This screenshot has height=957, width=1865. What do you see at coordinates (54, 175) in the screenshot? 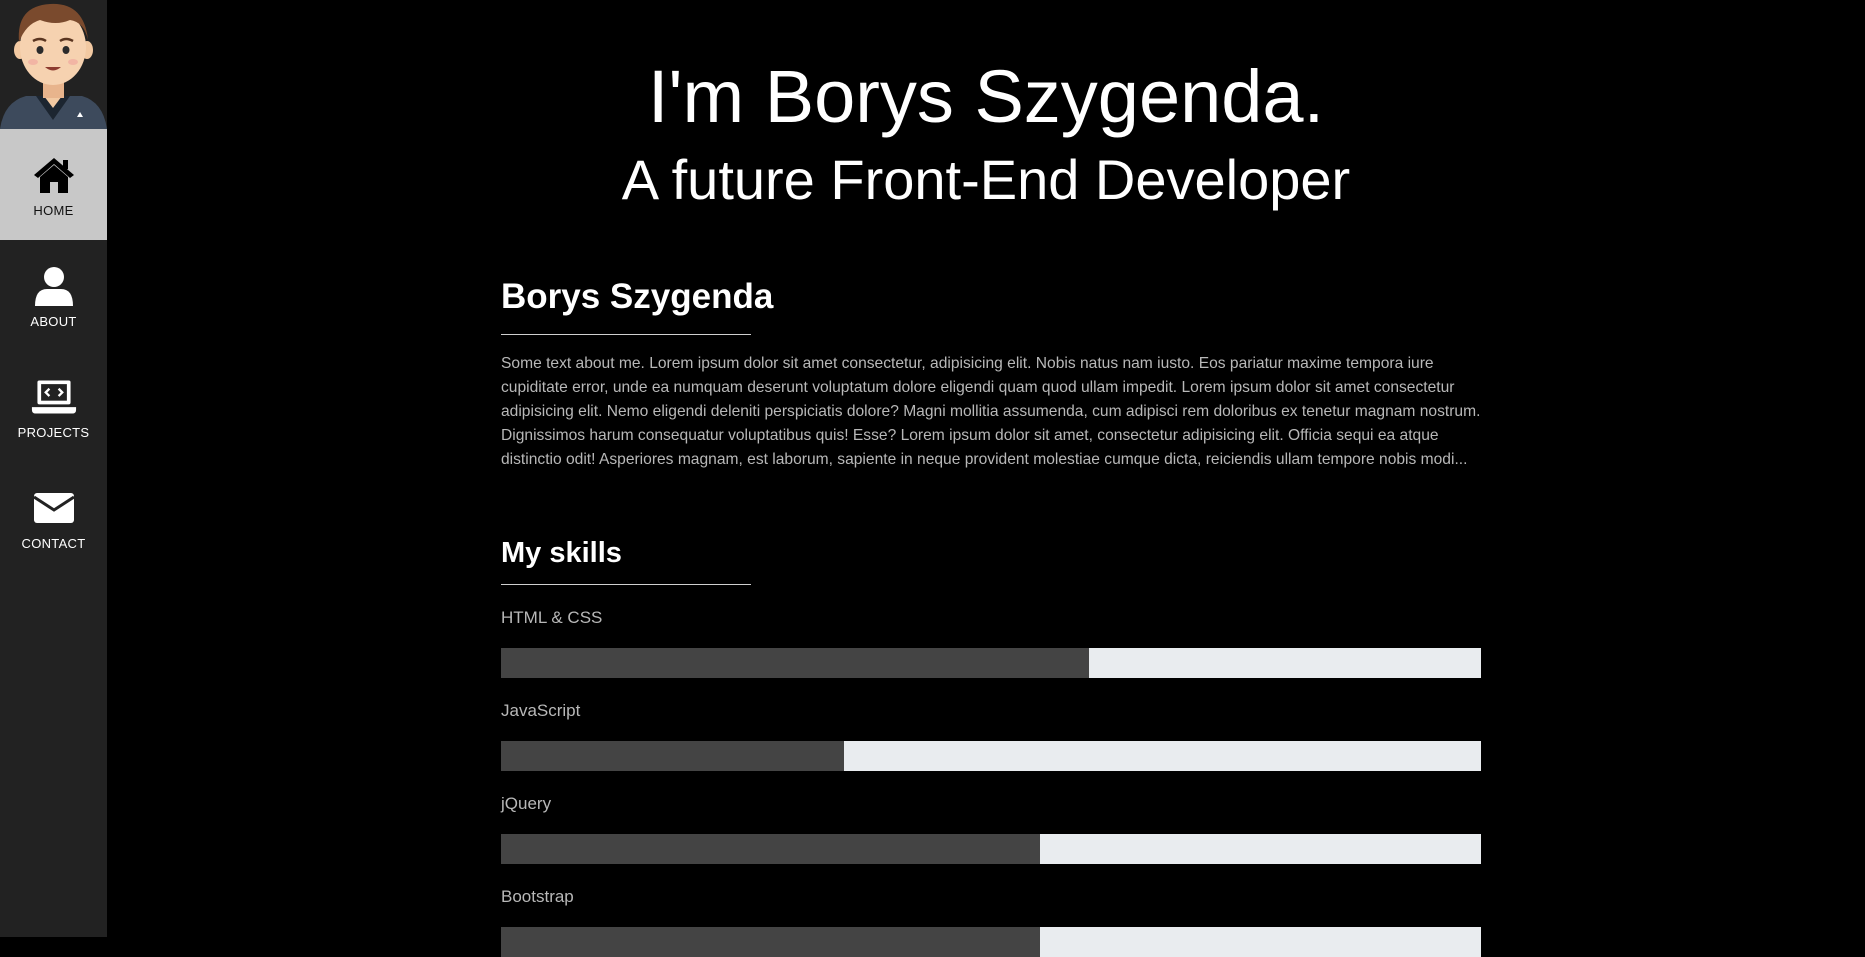
I see `home-icon` at bounding box center [54, 175].